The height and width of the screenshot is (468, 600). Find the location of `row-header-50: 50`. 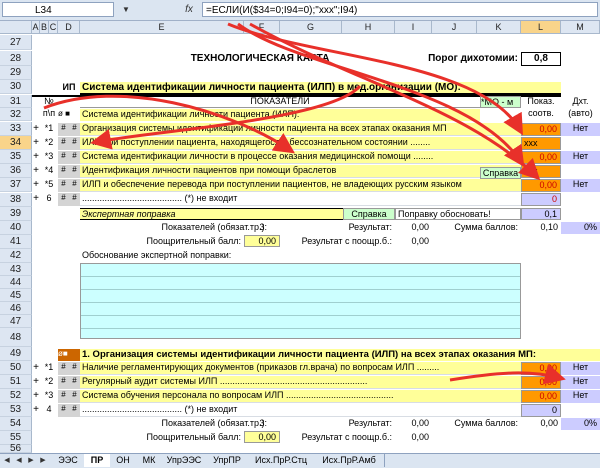

row-header-50: 50 is located at coordinates (16, 368).